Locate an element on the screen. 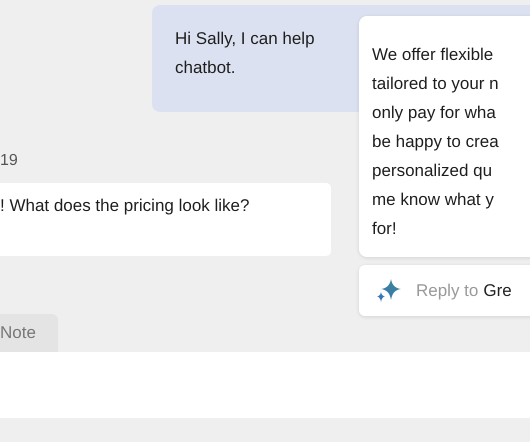 Image resolution: width=530 pixels, height=442 pixels. reply-label: Reply to is located at coordinates (447, 290).